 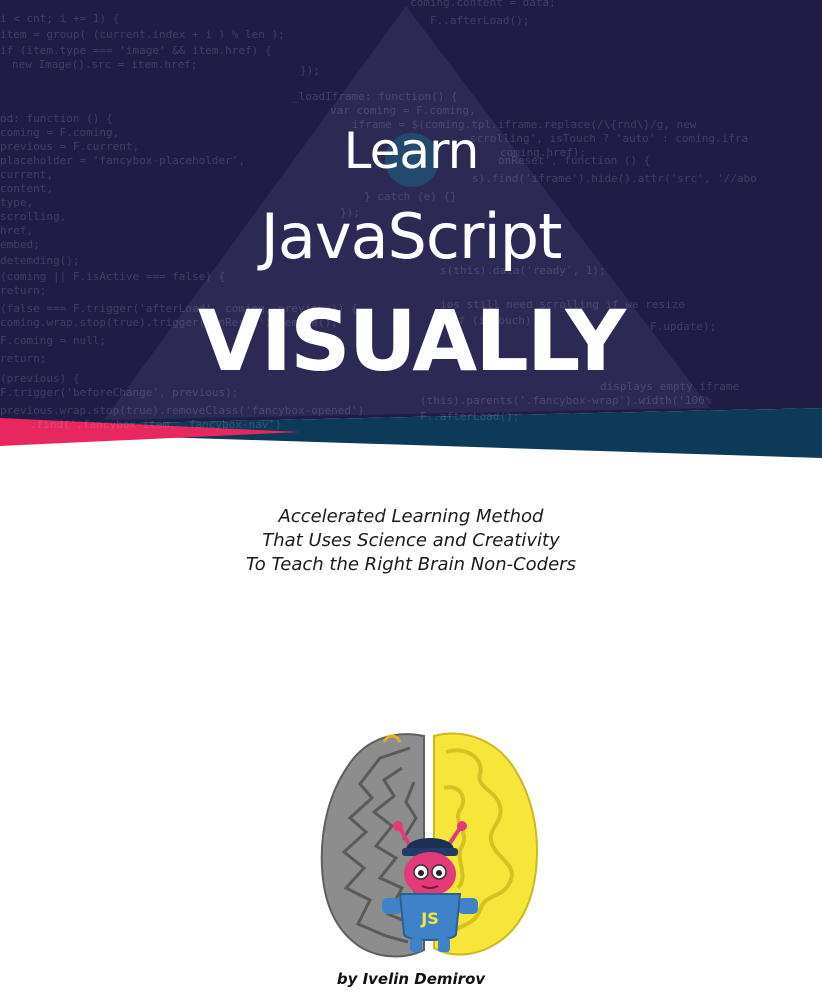 I want to click on subtitle-line: Accelerated Learning Method, so click(x=411, y=516).